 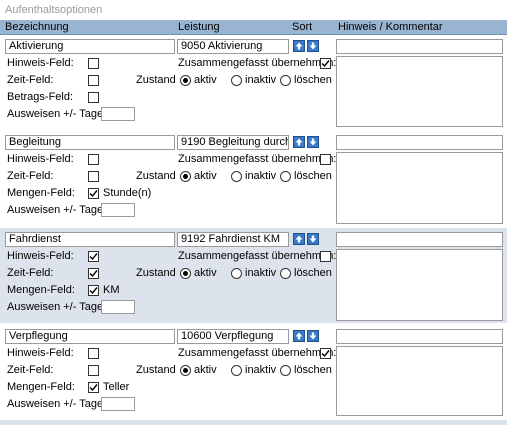 What do you see at coordinates (233, 46) in the screenshot?
I see `leistung-input: 9050 Aktivierung` at bounding box center [233, 46].